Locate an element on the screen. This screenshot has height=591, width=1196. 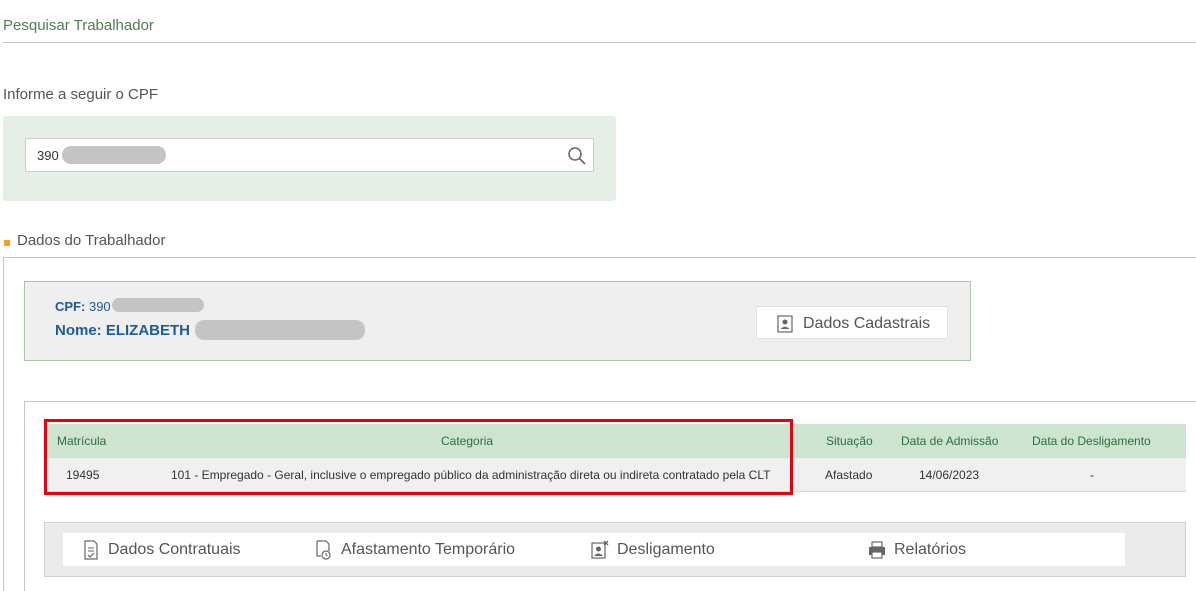
cpf-search-value: 390 is located at coordinates (48, 155).